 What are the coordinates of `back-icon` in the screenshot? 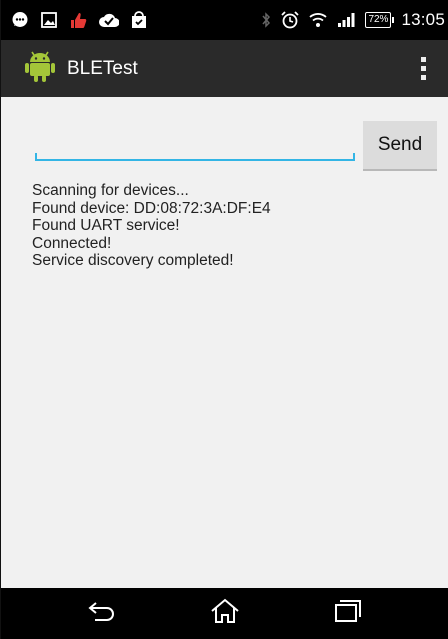 It's located at (102, 613).